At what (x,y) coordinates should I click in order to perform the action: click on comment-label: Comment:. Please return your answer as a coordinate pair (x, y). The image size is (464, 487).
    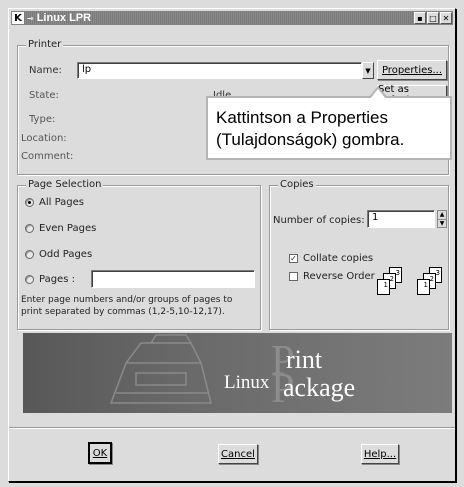
    Looking at the image, I should click on (47, 156).